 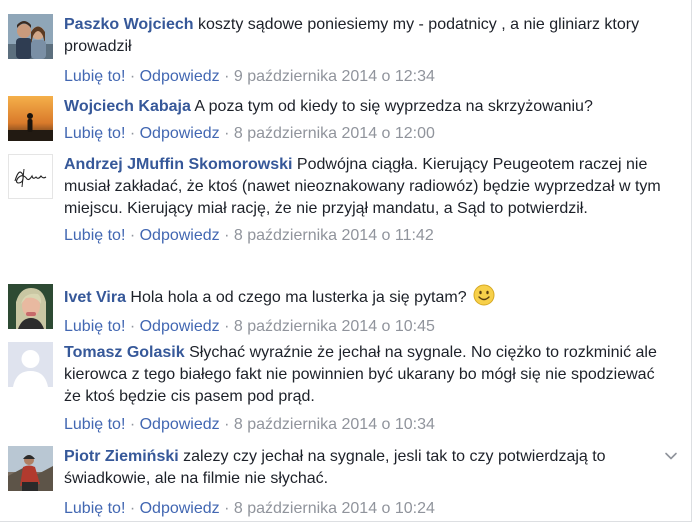 I want to click on outdoor-photo-avatar, so click(x=30, y=468).